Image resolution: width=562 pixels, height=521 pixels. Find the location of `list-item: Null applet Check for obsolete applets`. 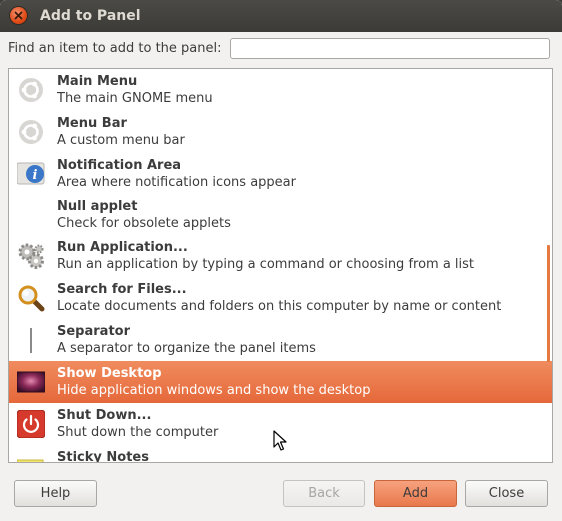

list-item: Null applet Check for obsolete applets is located at coordinates (280, 215).